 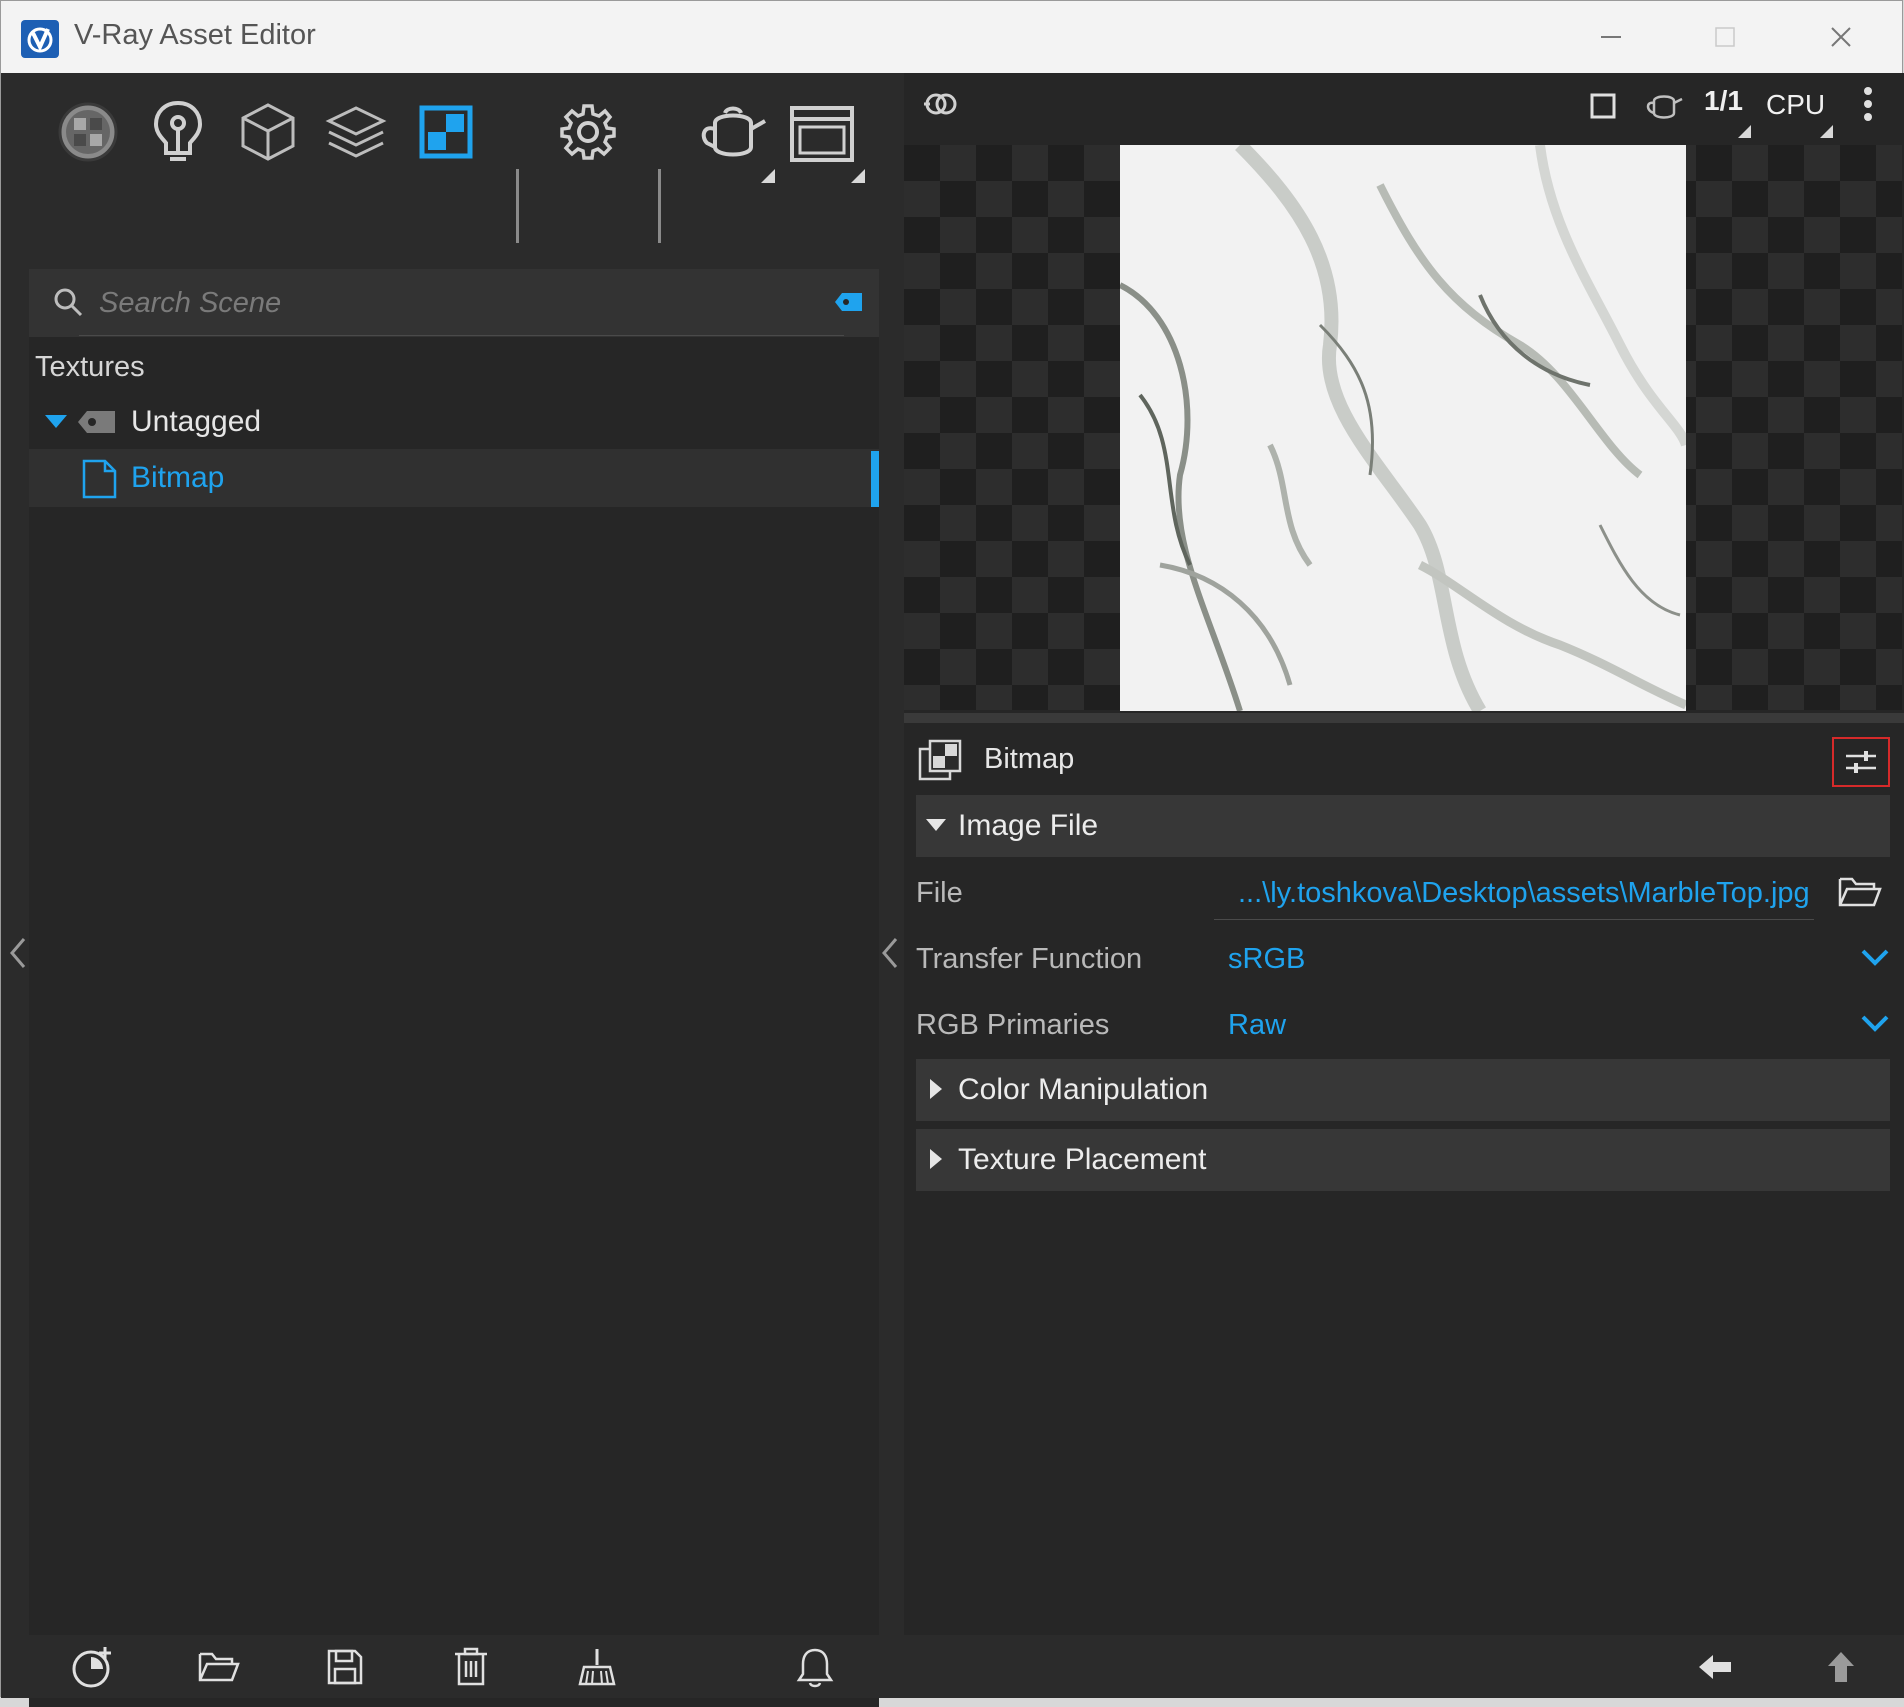 What do you see at coordinates (1266, 959) in the screenshot?
I see `transfer-function-select: sRGB` at bounding box center [1266, 959].